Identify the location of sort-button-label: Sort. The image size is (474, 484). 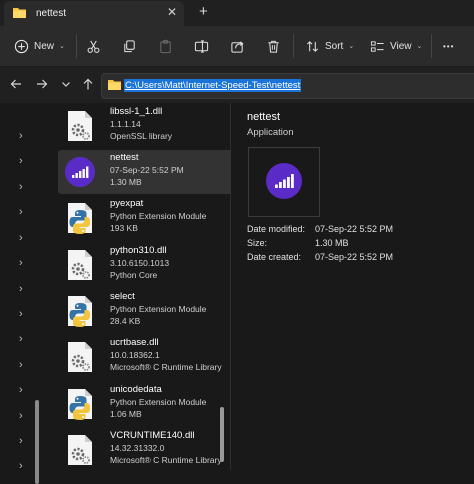
(334, 46).